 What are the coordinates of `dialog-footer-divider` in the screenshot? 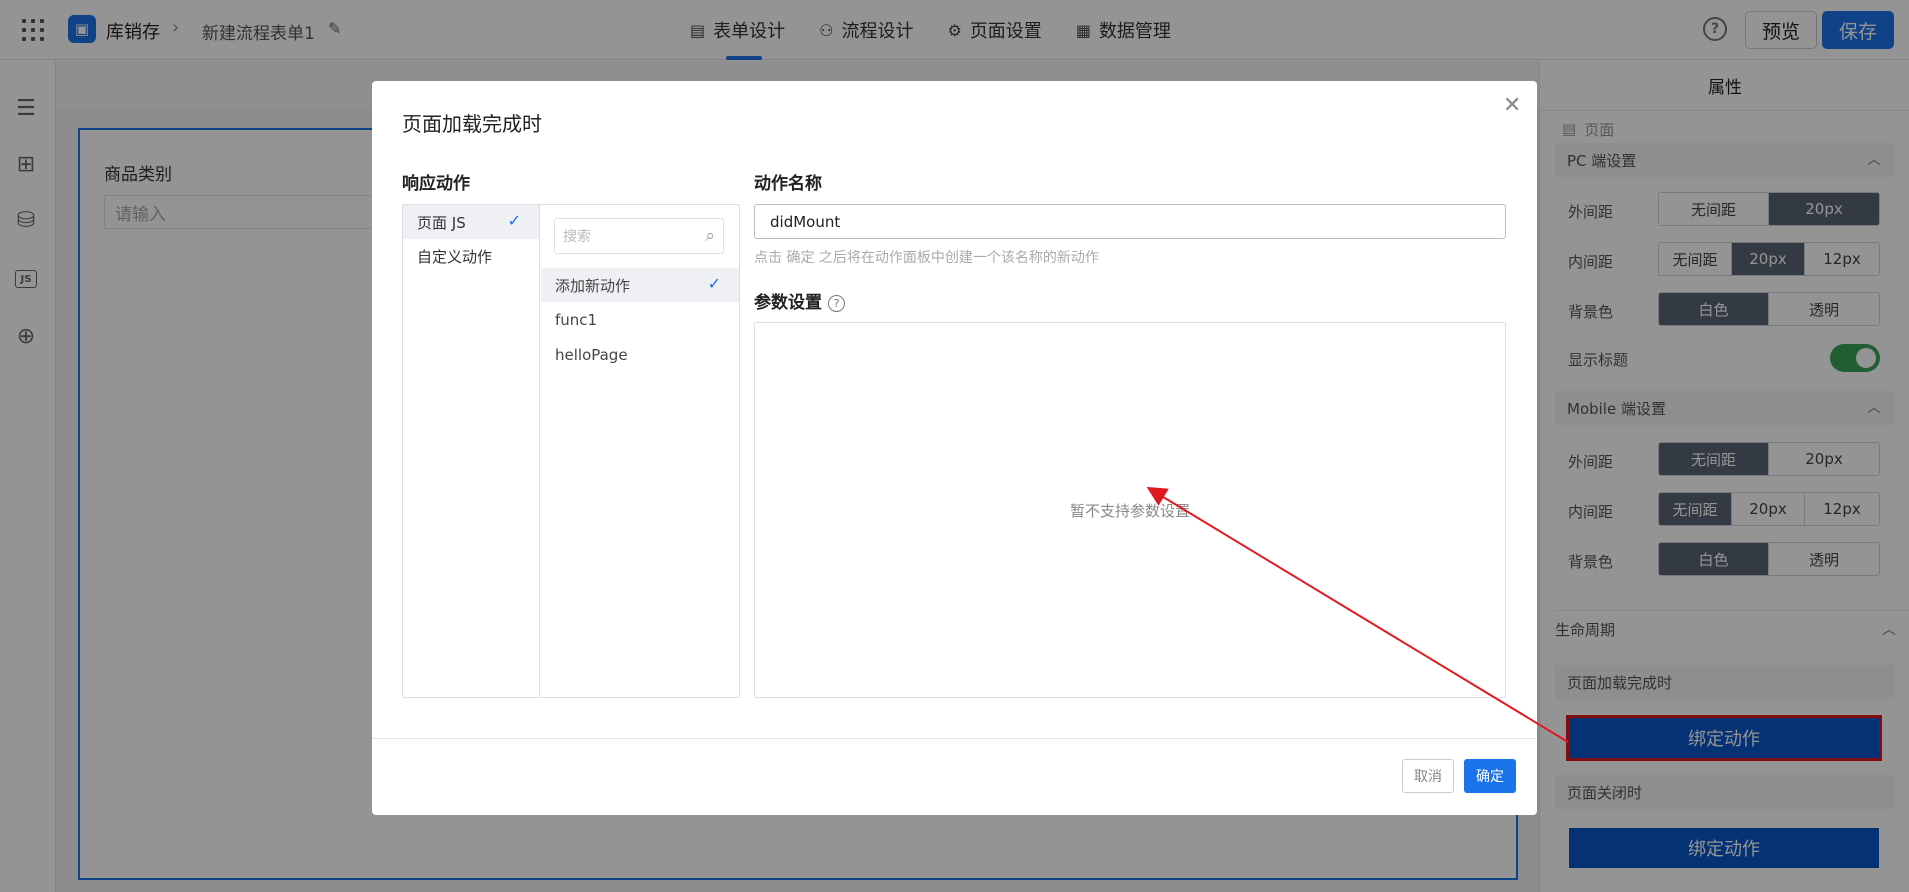 It's located at (954, 738).